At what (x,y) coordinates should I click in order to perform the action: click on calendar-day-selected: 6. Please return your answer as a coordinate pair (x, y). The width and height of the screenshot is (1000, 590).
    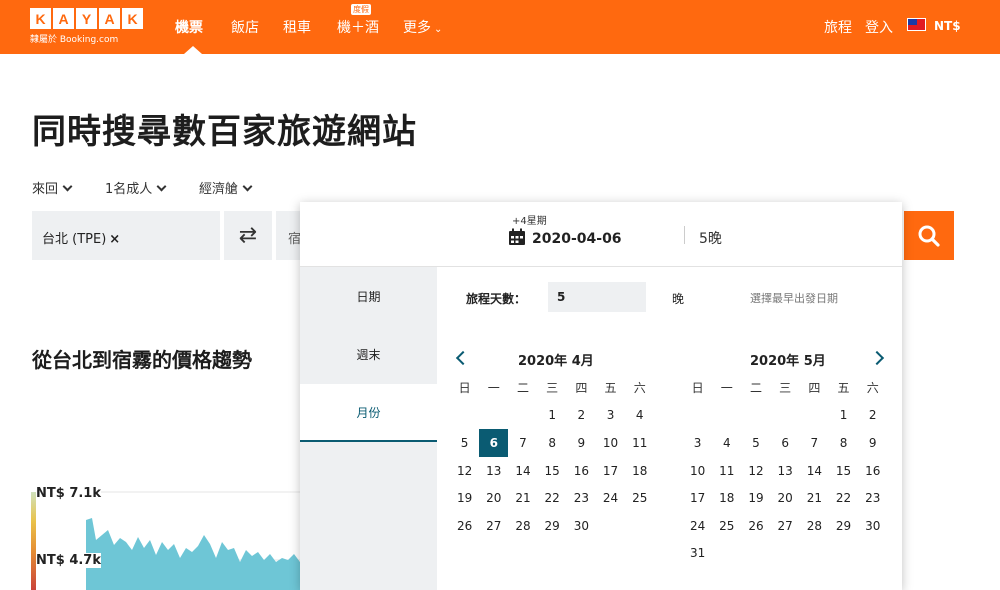
    Looking at the image, I should click on (494, 443).